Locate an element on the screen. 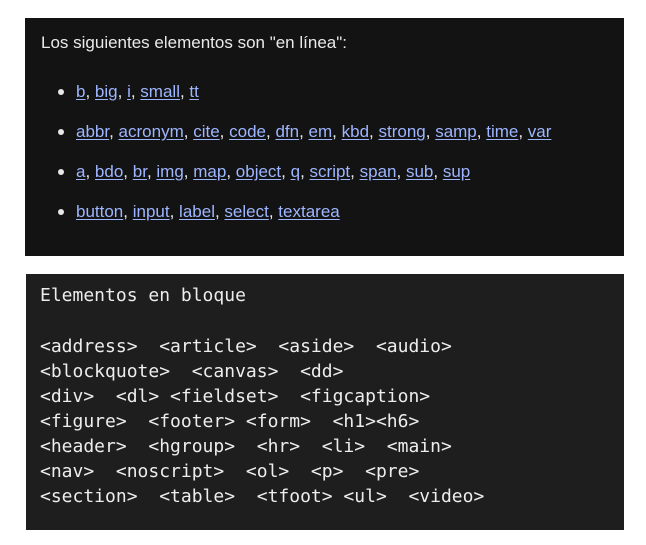  tag-link-time: time is located at coordinates (502, 131).